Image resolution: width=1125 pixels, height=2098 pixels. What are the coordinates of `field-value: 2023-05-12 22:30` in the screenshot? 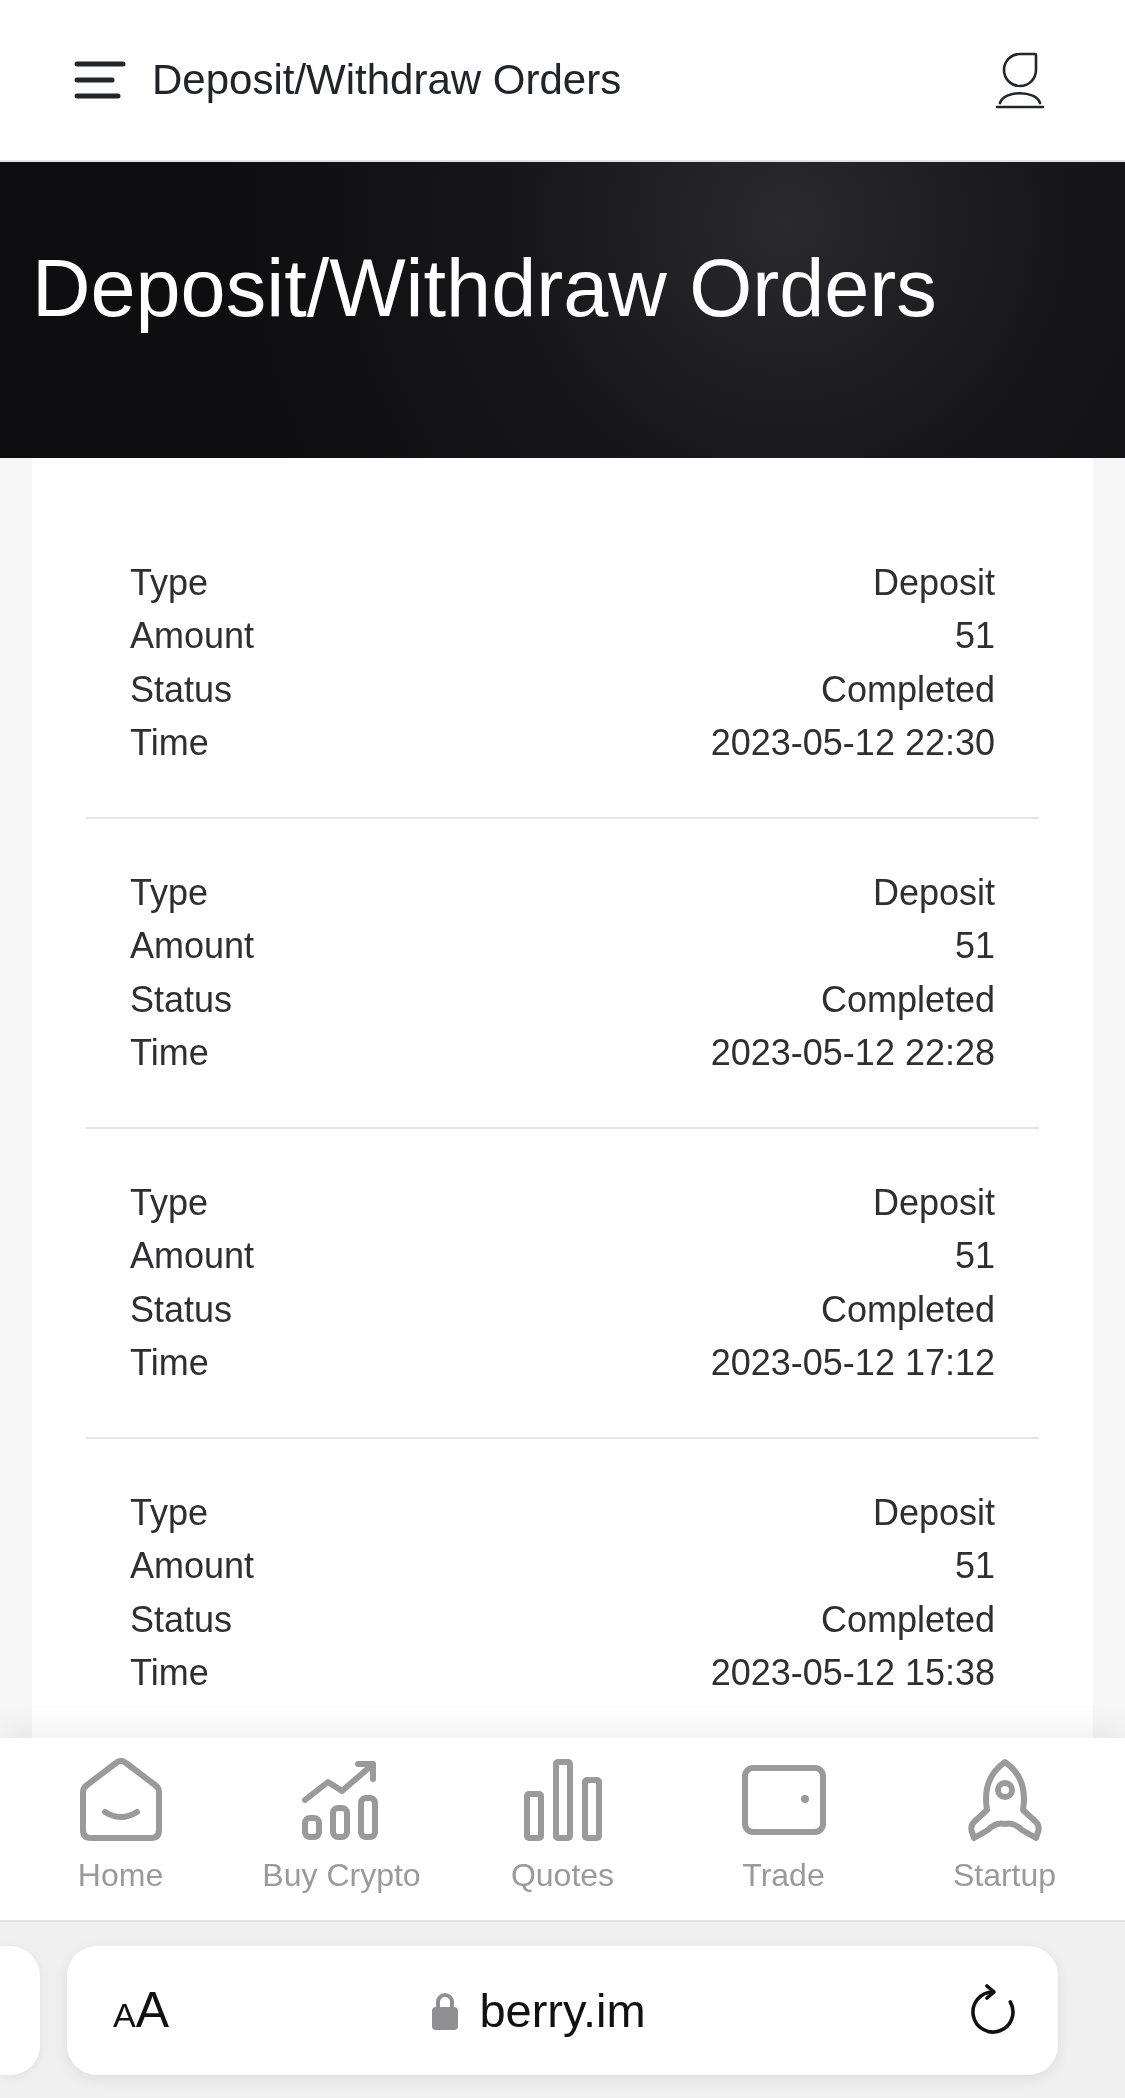 It's located at (852, 743).